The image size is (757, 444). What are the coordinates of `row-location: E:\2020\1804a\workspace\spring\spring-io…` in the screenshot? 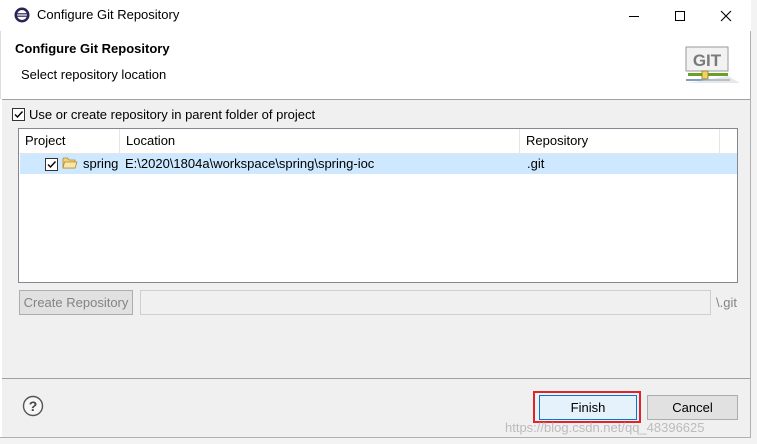 It's located at (250, 163).